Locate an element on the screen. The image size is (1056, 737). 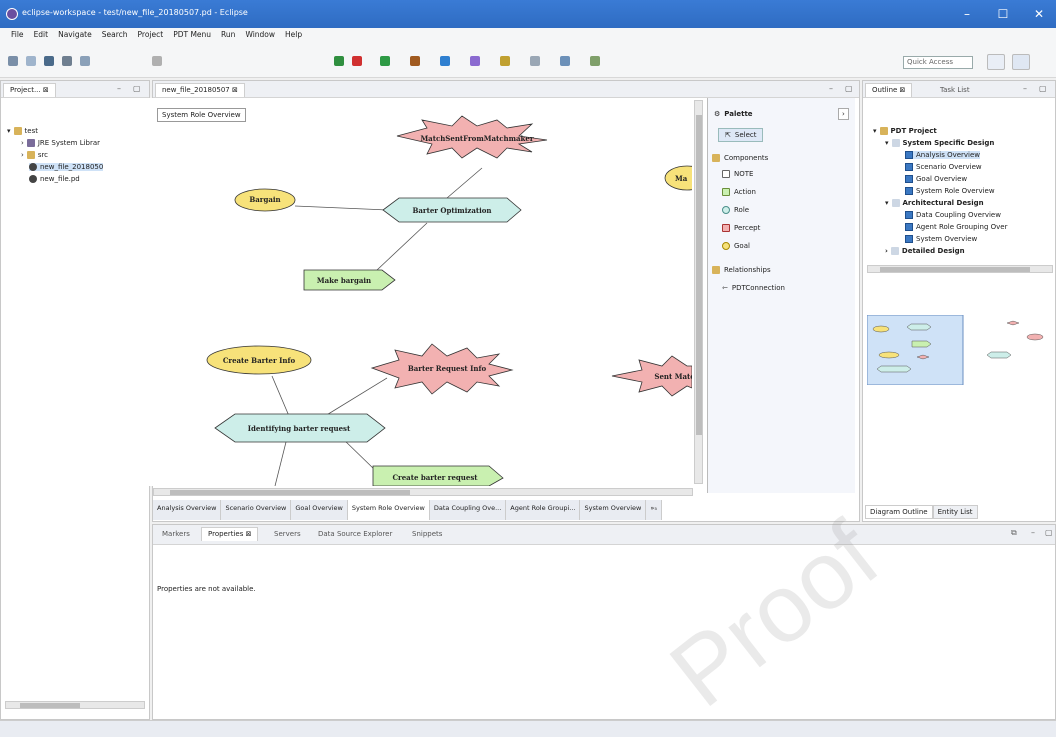
menu-file: File is located at coordinates (17, 35).